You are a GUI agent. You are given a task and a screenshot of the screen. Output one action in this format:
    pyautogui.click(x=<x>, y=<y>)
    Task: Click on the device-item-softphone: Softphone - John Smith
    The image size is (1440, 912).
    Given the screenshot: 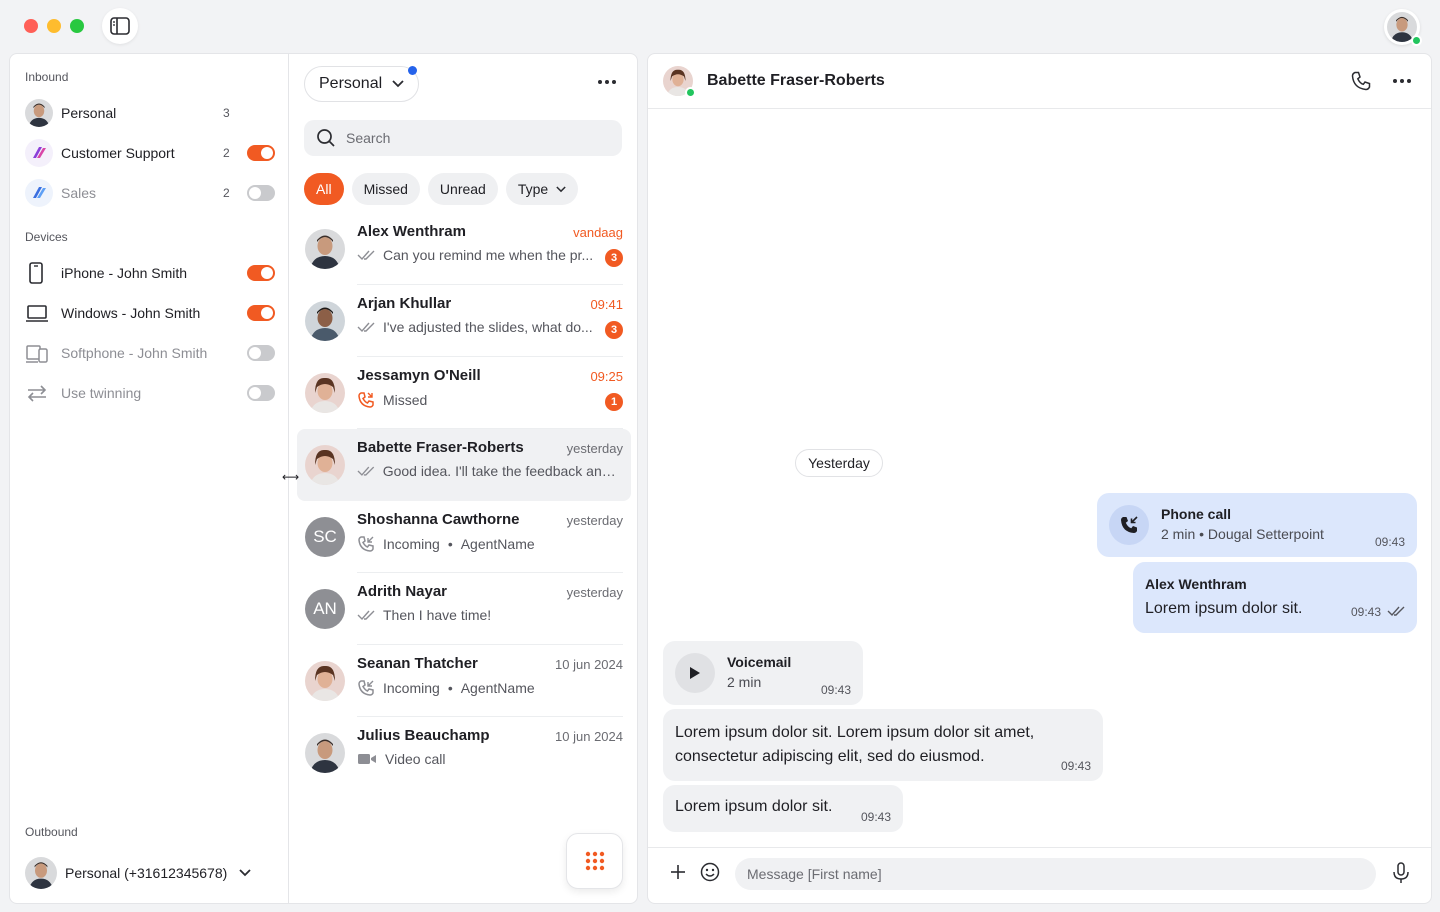 What is the action you would take?
    pyautogui.click(x=150, y=353)
    